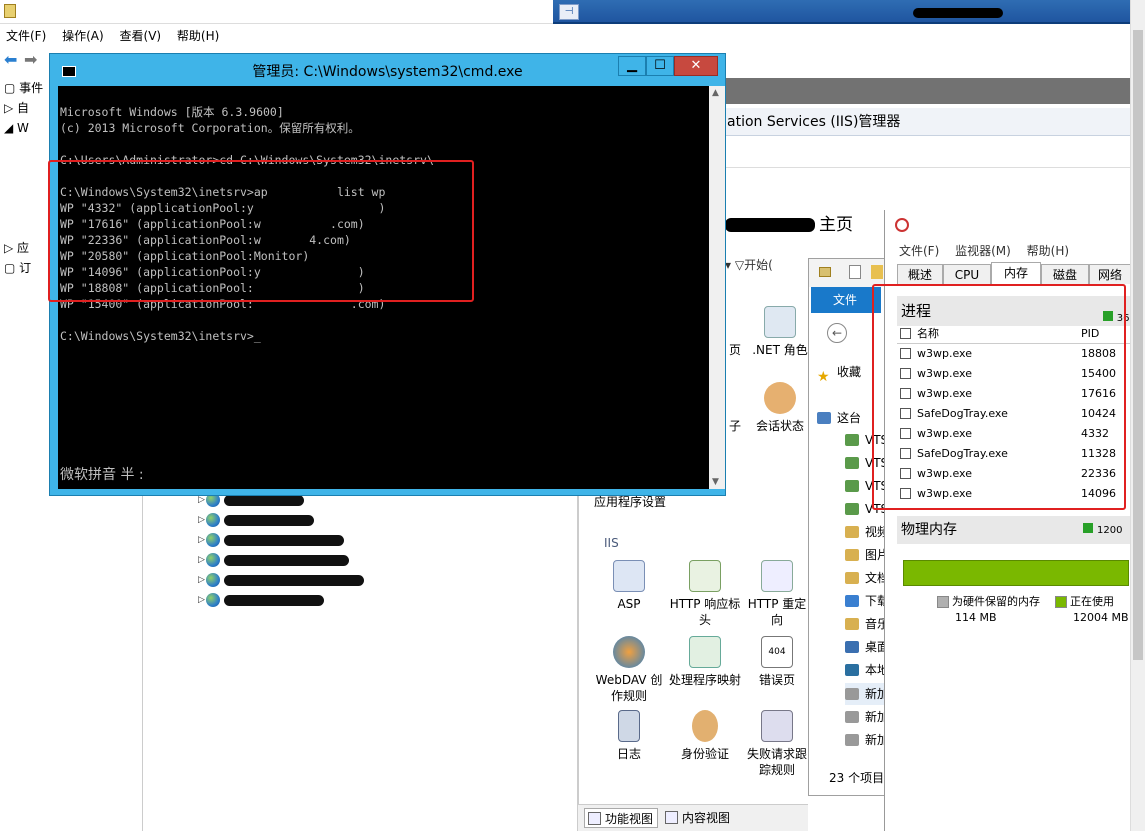  Describe the element at coordinates (715, 482) in the screenshot. I see `scroll-down-icon: ▼` at that location.